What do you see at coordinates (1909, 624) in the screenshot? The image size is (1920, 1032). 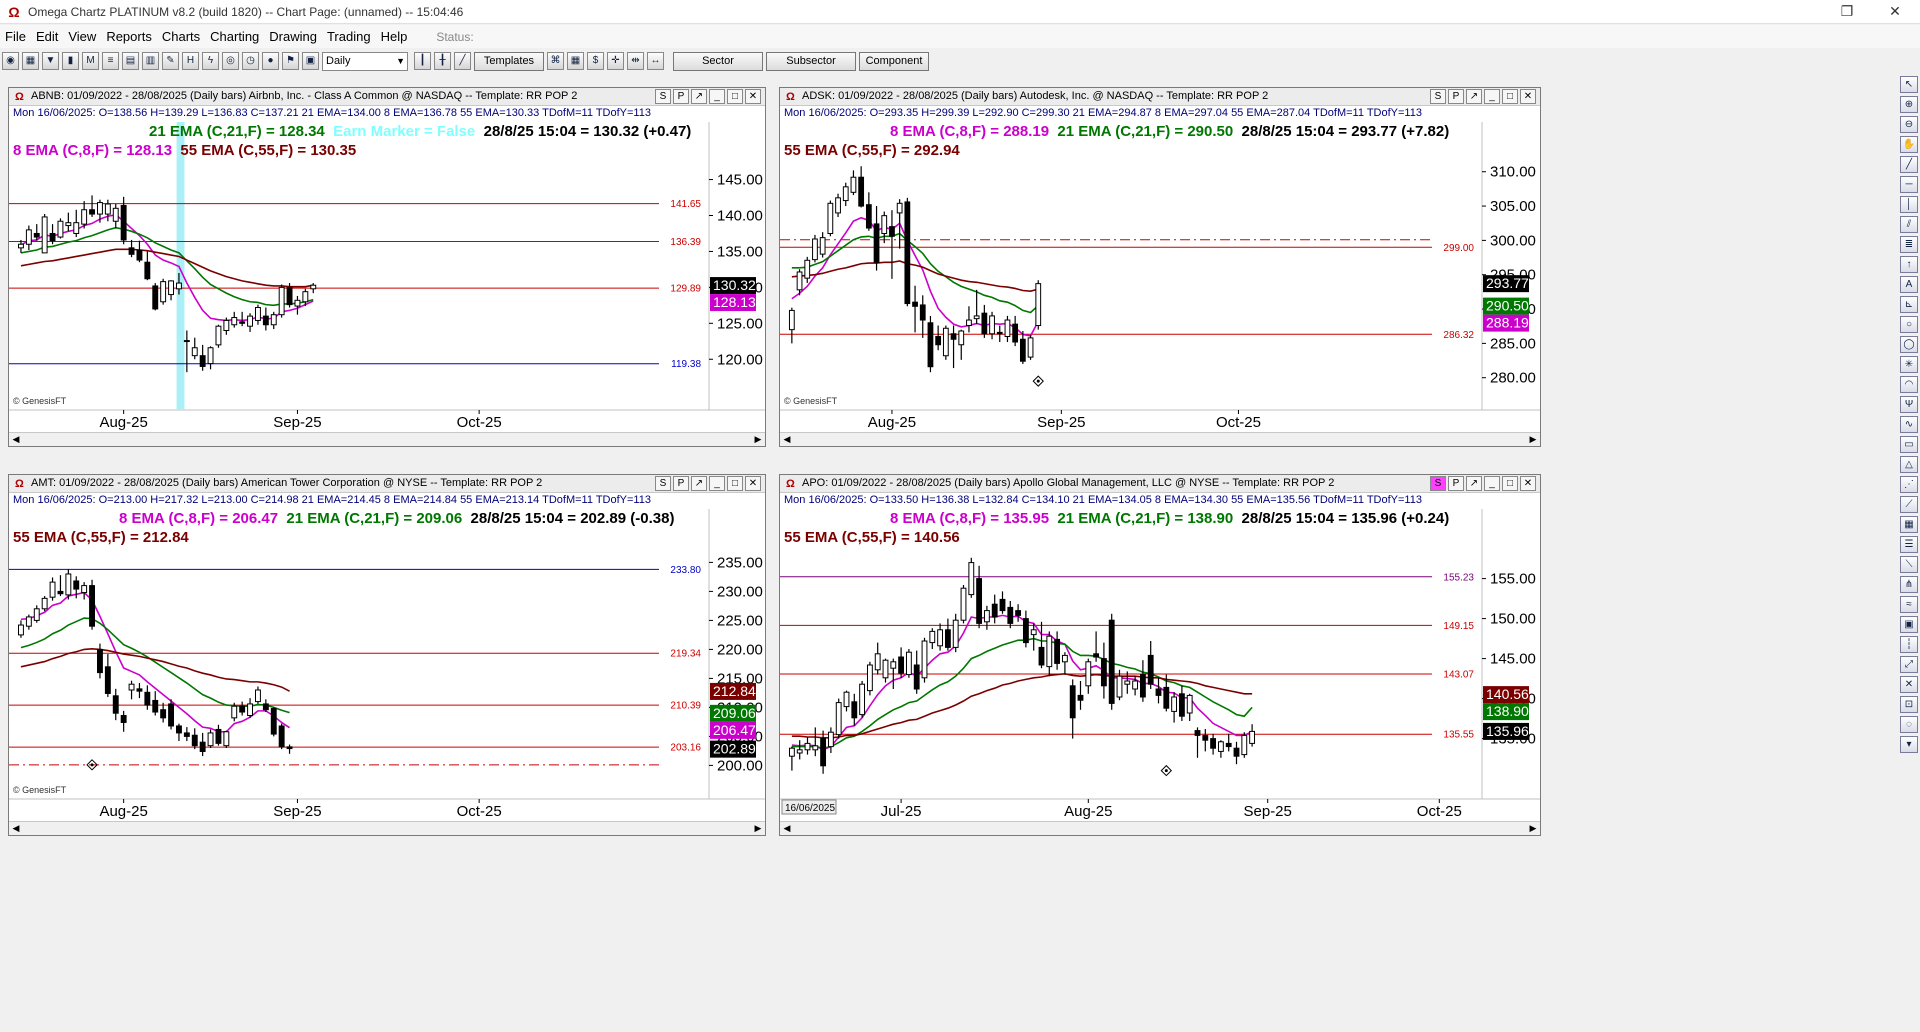 I see `box-icon: ▣` at bounding box center [1909, 624].